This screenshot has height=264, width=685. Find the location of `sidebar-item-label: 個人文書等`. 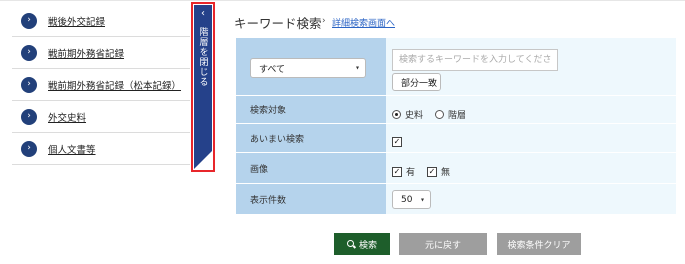

sidebar-item-label: 個人文書等 is located at coordinates (72, 150).